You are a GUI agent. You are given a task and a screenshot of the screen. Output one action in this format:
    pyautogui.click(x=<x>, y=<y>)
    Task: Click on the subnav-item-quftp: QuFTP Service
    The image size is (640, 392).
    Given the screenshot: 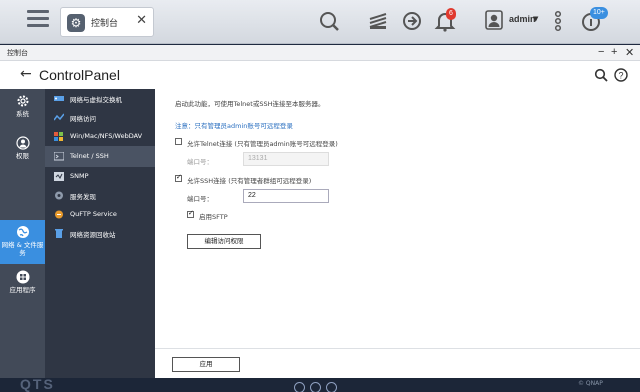 What is the action you would take?
    pyautogui.click(x=100, y=214)
    